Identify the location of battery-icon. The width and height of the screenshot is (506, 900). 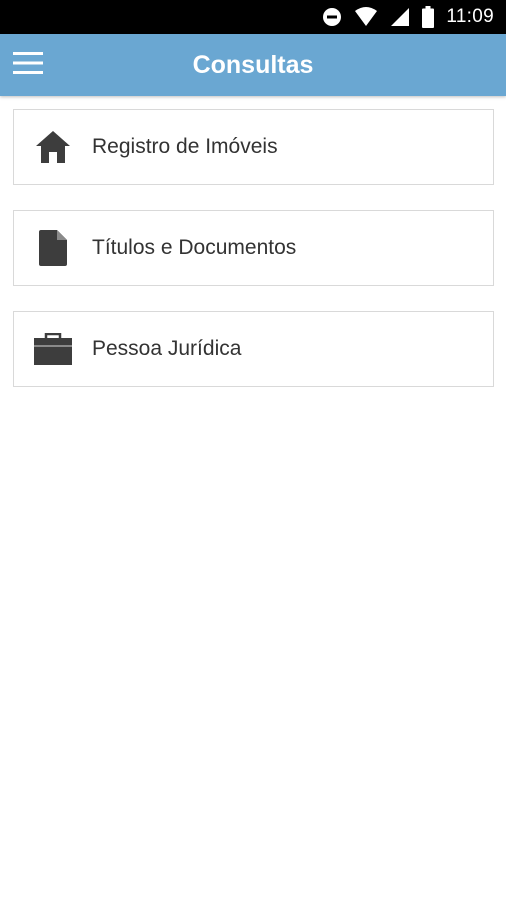
(428, 17).